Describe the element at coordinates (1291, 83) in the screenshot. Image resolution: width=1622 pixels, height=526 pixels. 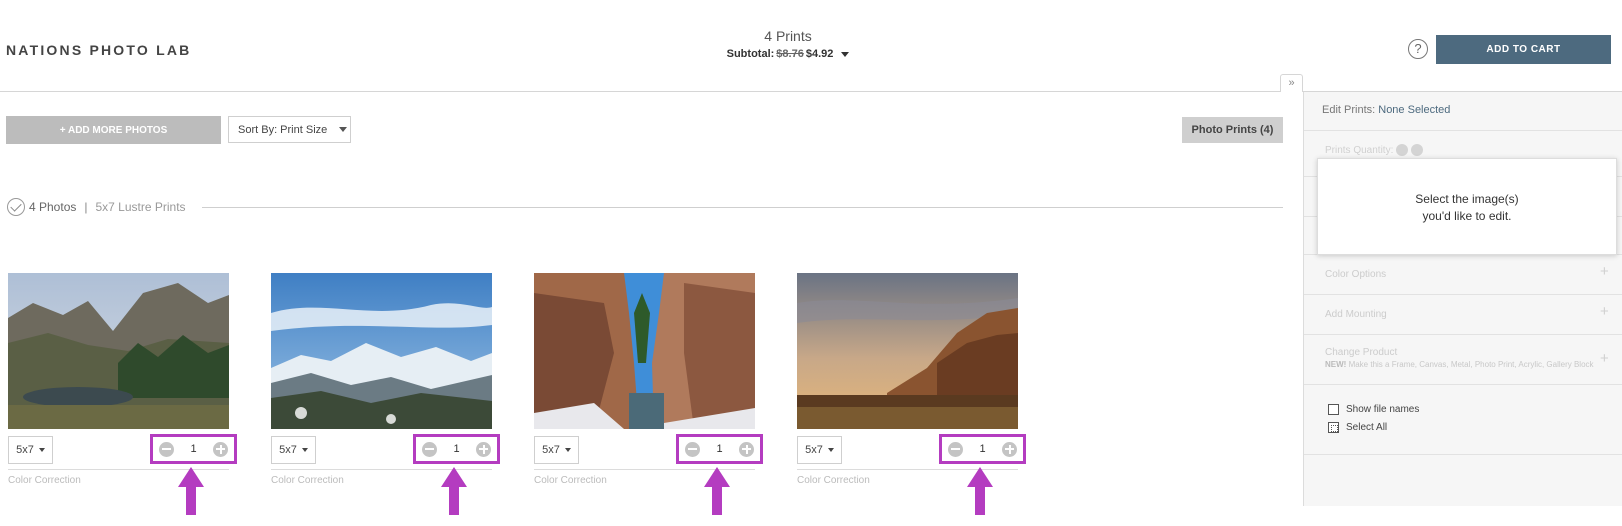
I see `collapse-panel-tab: »` at that location.